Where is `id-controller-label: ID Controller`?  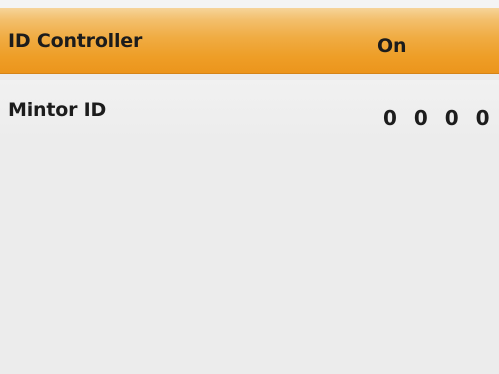 id-controller-label: ID Controller is located at coordinates (75, 41).